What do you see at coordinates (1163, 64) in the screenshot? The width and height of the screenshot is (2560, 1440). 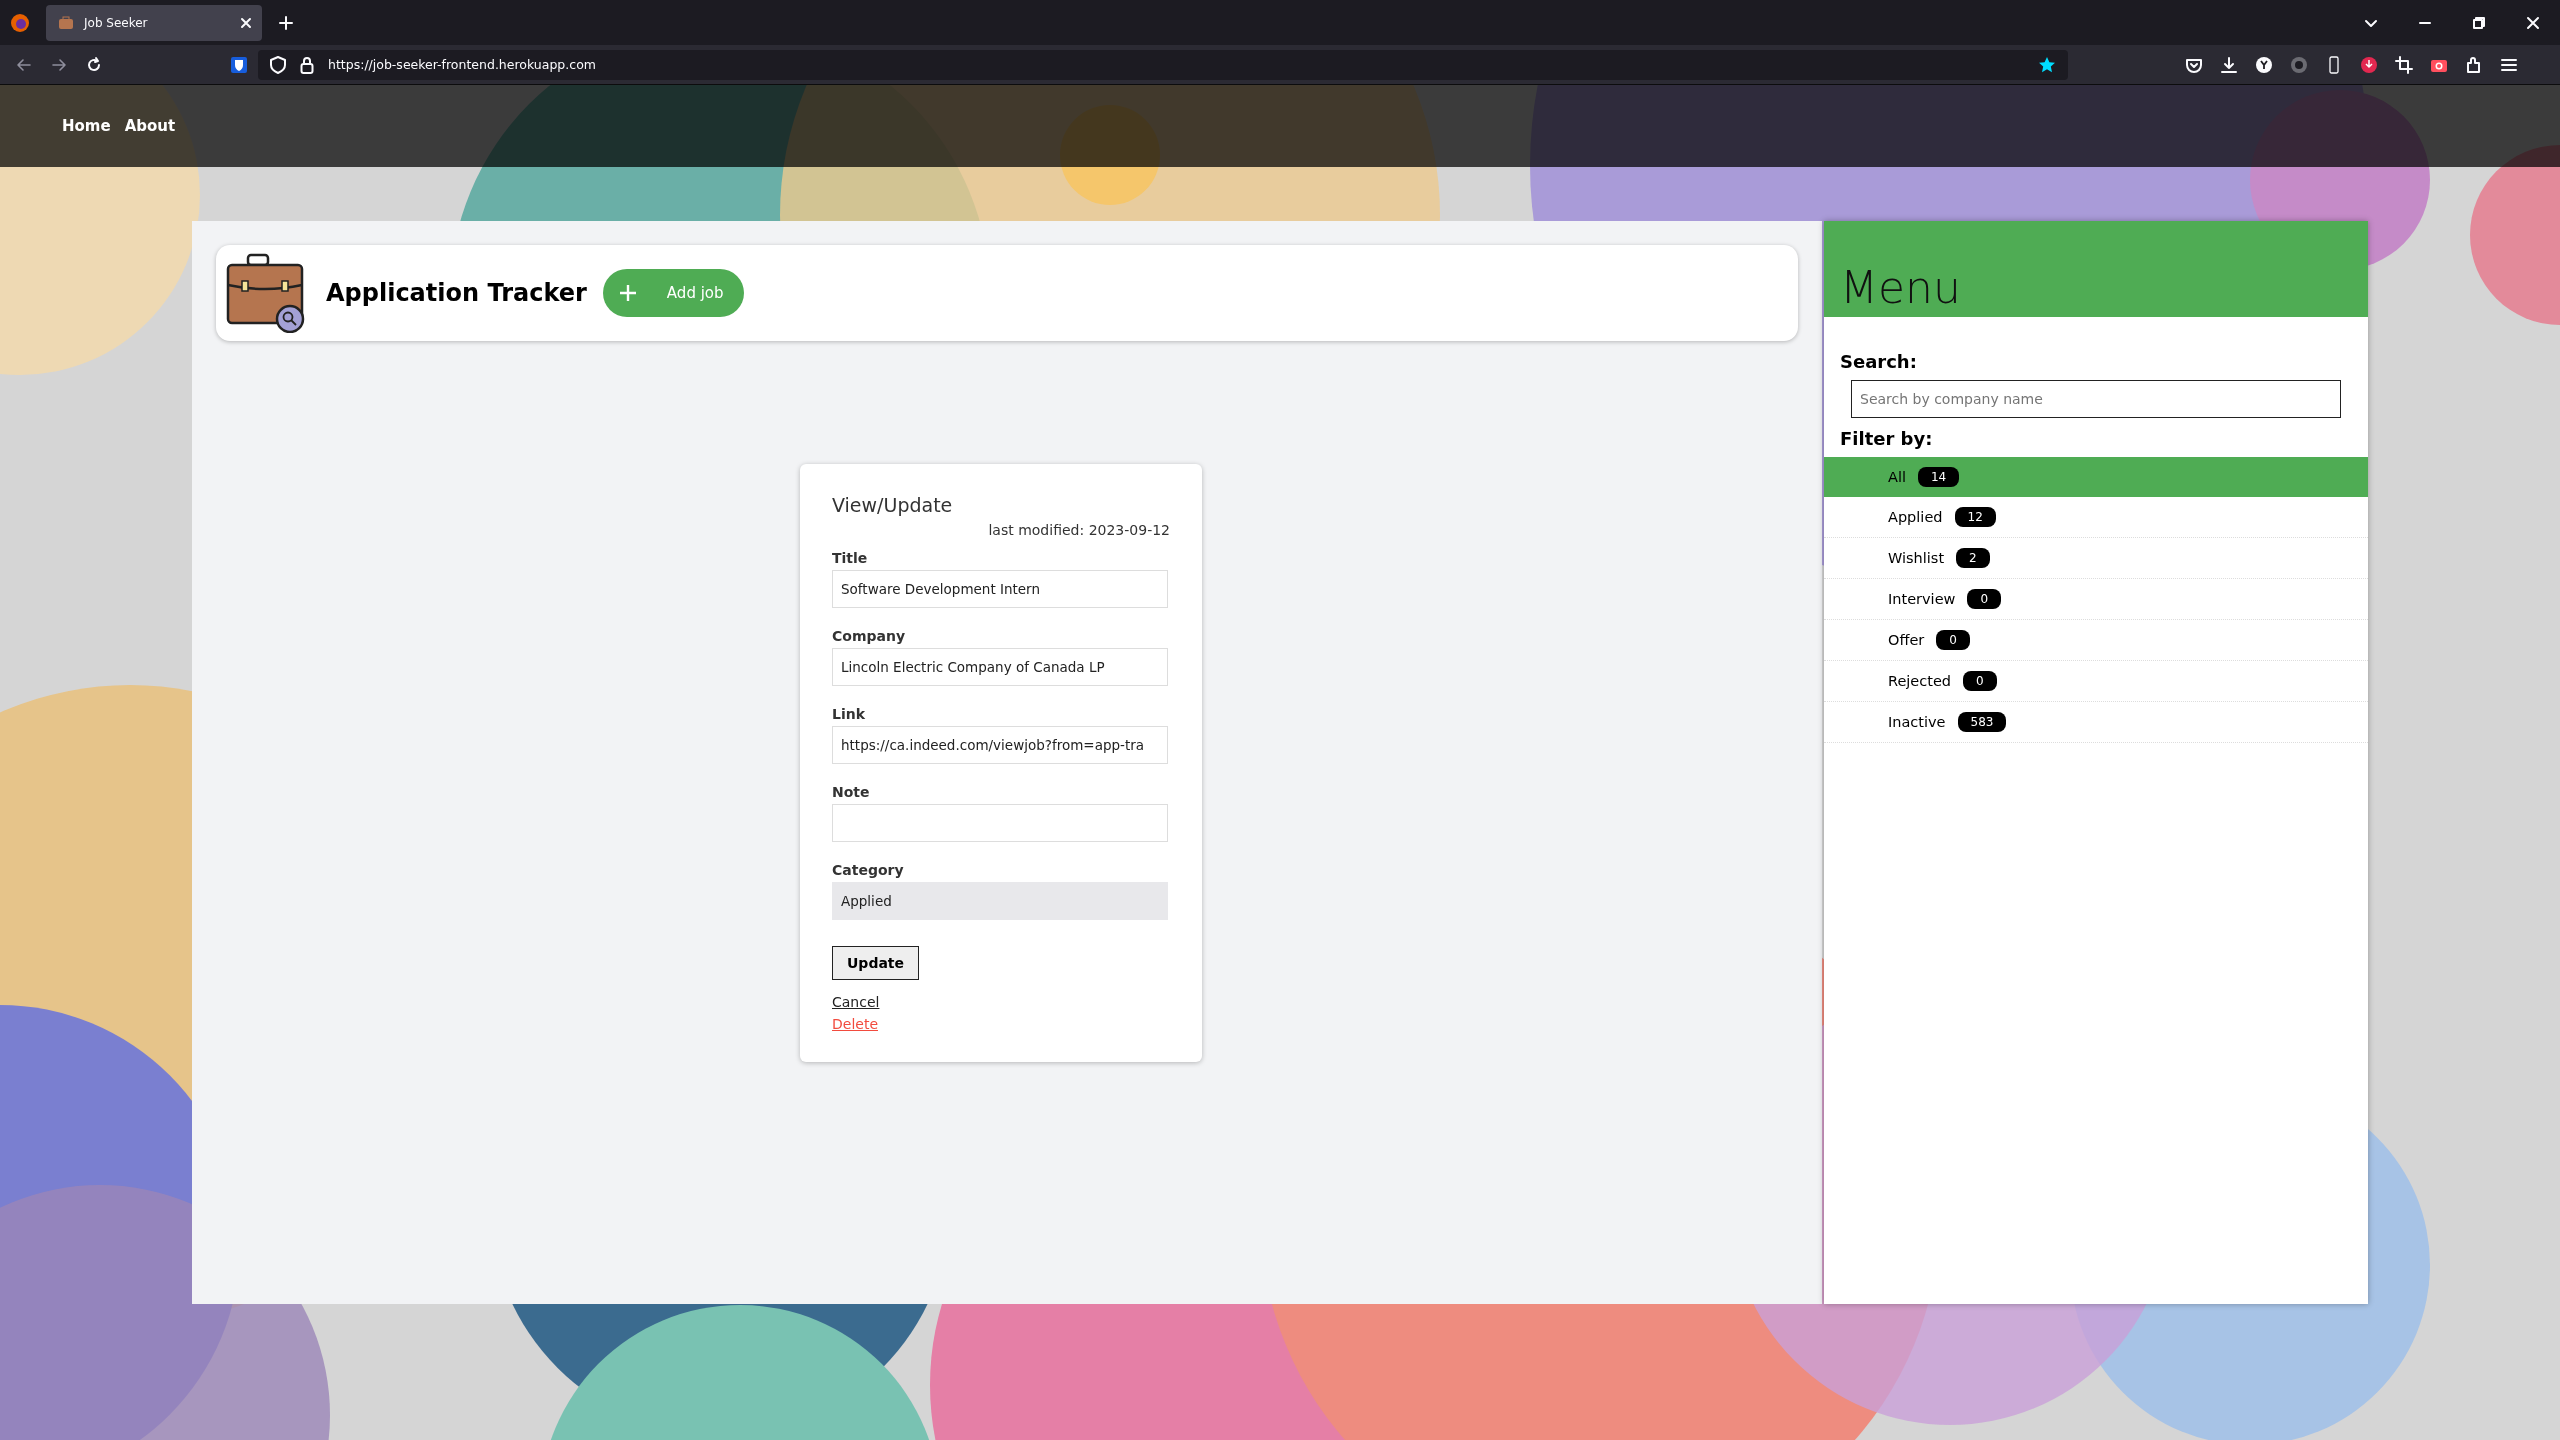 I see `address-bar: https://job-seeker-frontend.herokuapp.com` at bounding box center [1163, 64].